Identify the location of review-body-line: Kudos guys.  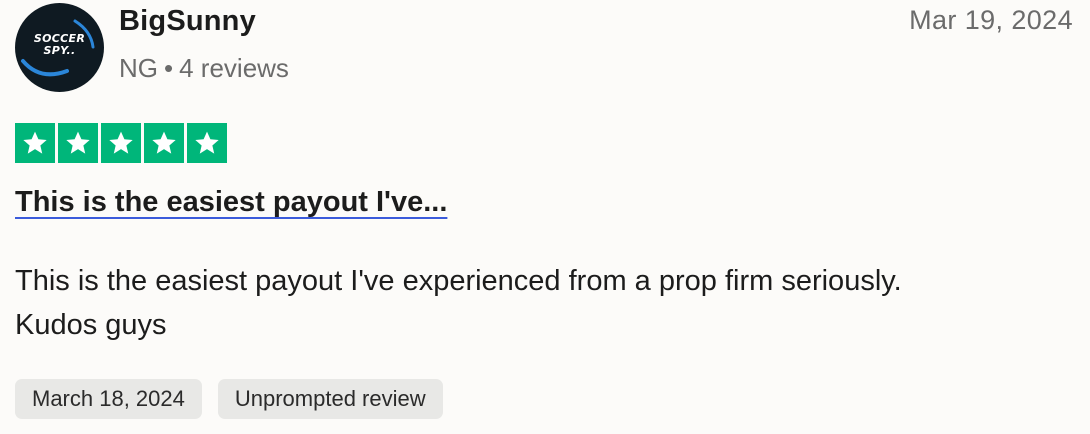
(91, 325).